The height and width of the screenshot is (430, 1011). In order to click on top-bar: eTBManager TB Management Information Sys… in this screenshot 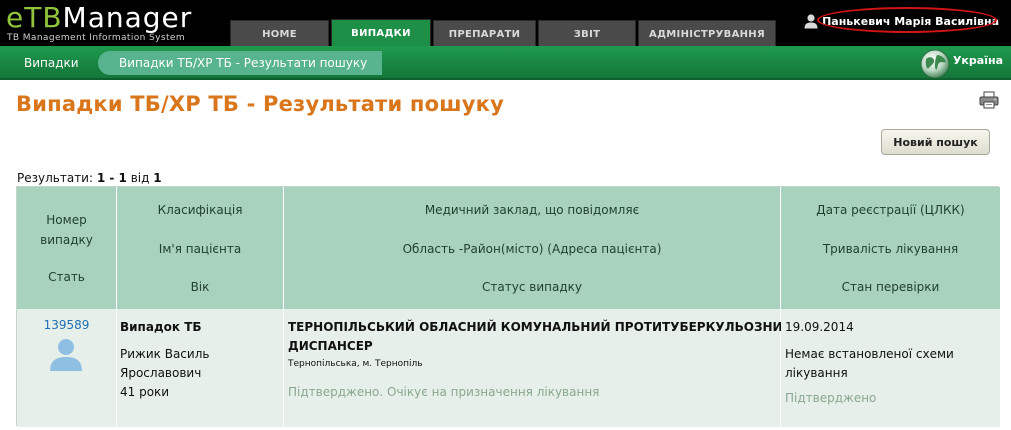, I will do `click(505, 23)`.